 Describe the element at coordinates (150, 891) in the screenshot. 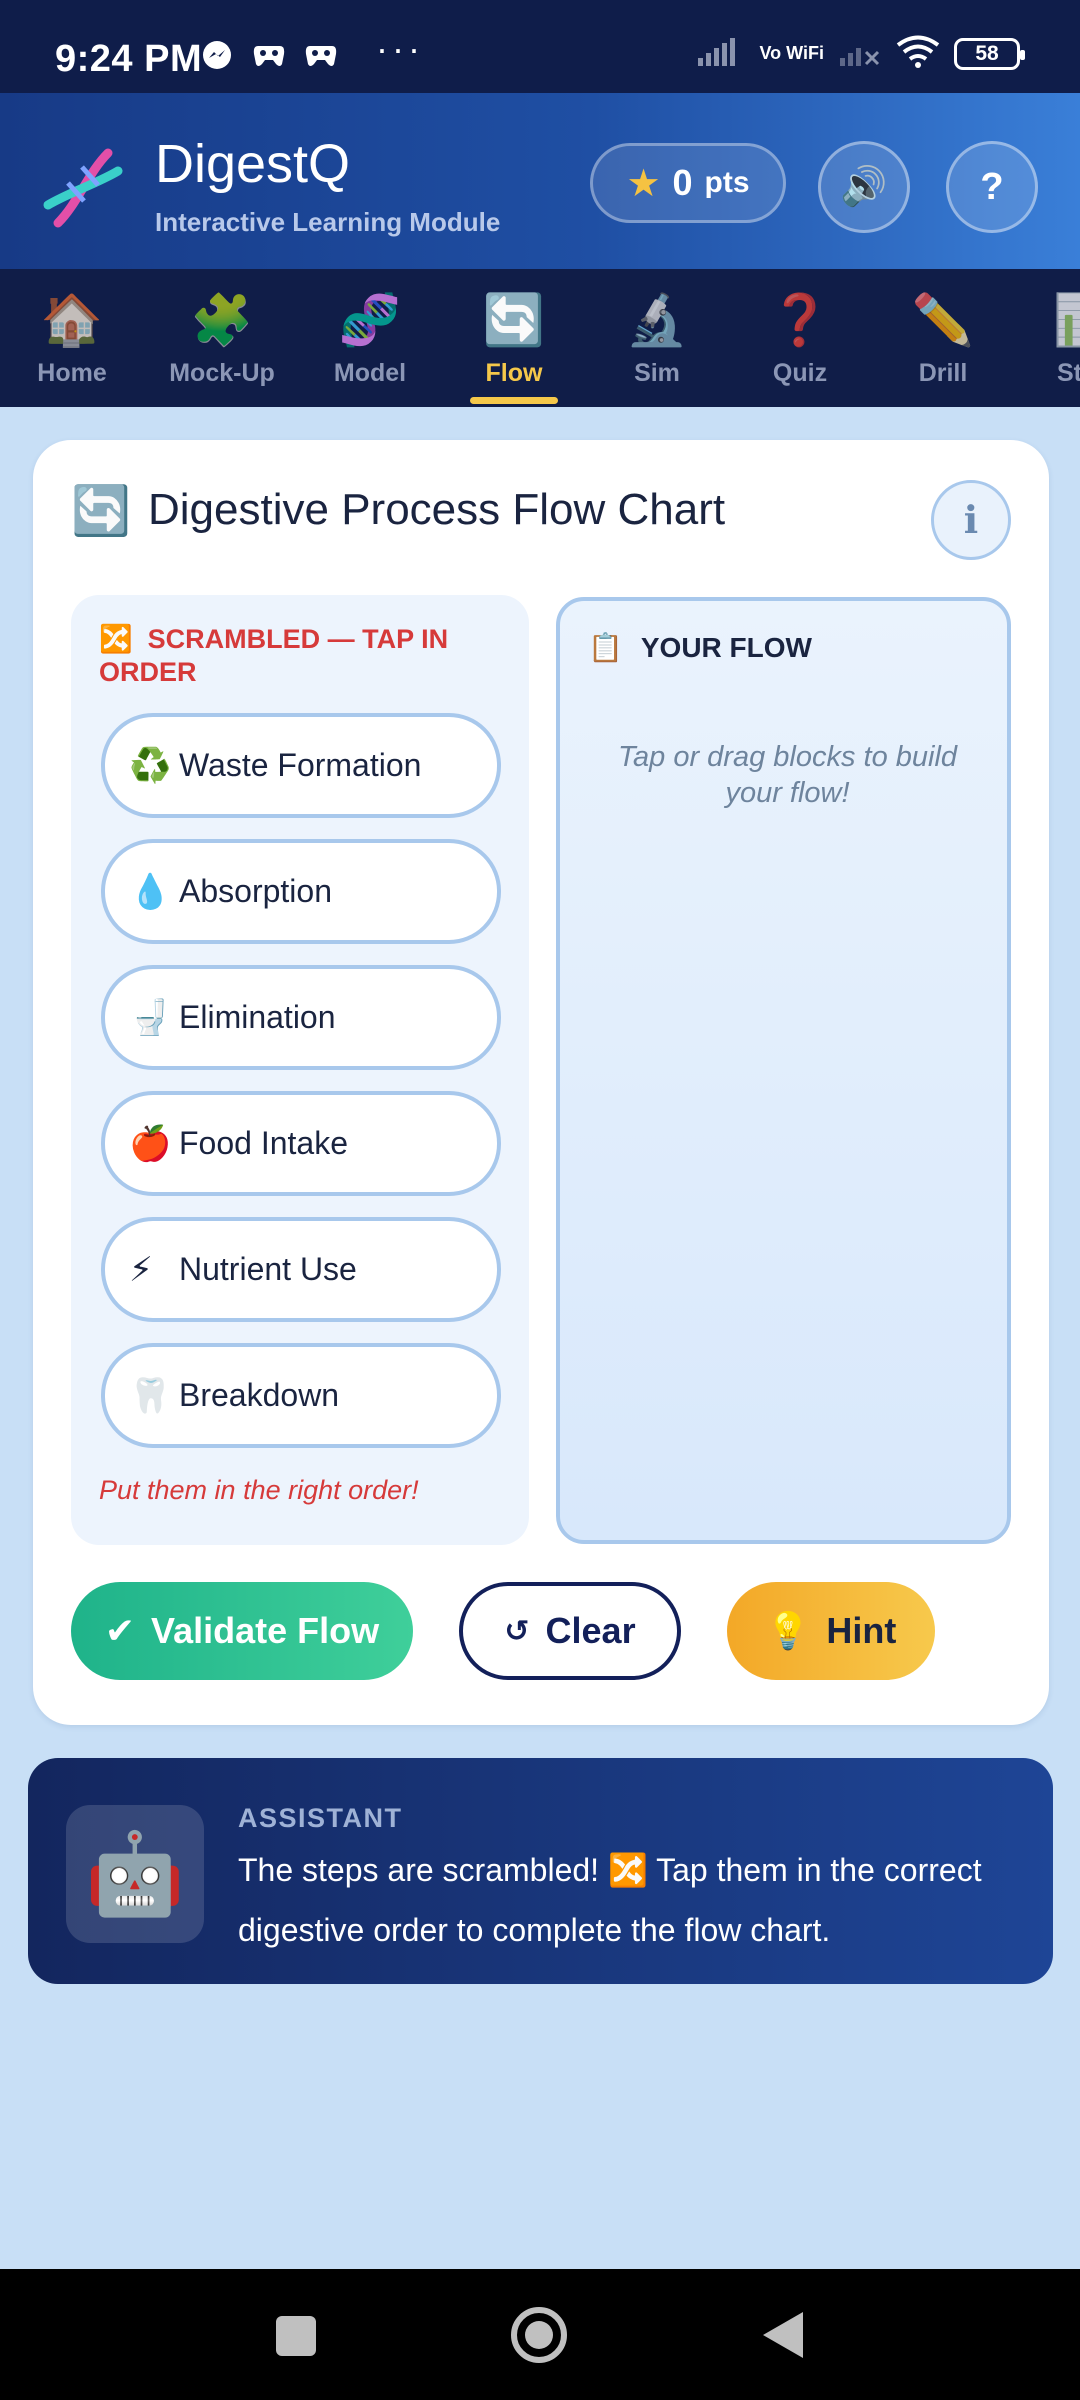

I see `droplet-icon: 💧` at that location.